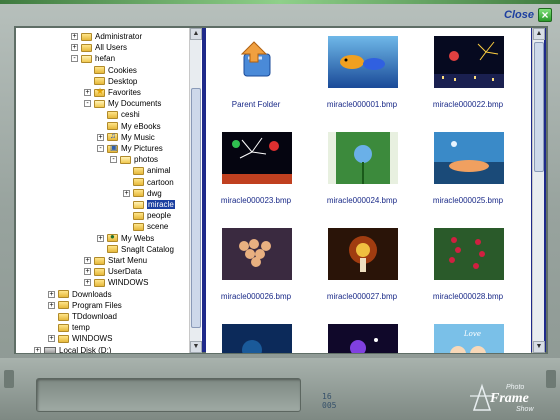 The image size is (560, 420). What do you see at coordinates (125, 272) in the screenshot?
I see `tree-item-label: UserData` at bounding box center [125, 272].